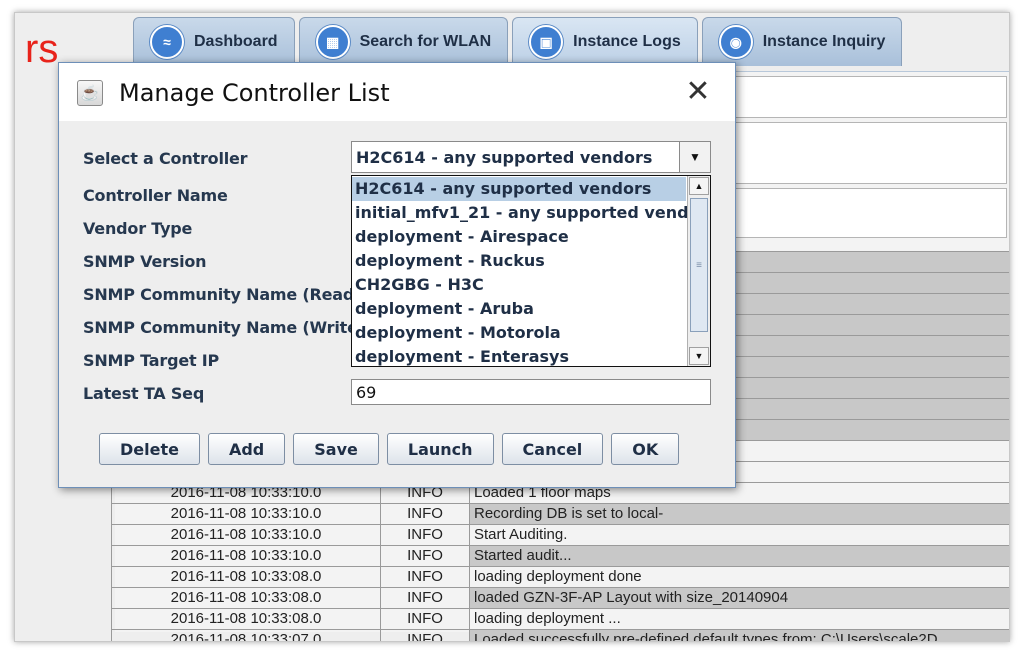 The width and height of the screenshot is (1030, 660). Describe the element at coordinates (699, 356) in the screenshot. I see `scroll-down-icon: ▼` at that location.